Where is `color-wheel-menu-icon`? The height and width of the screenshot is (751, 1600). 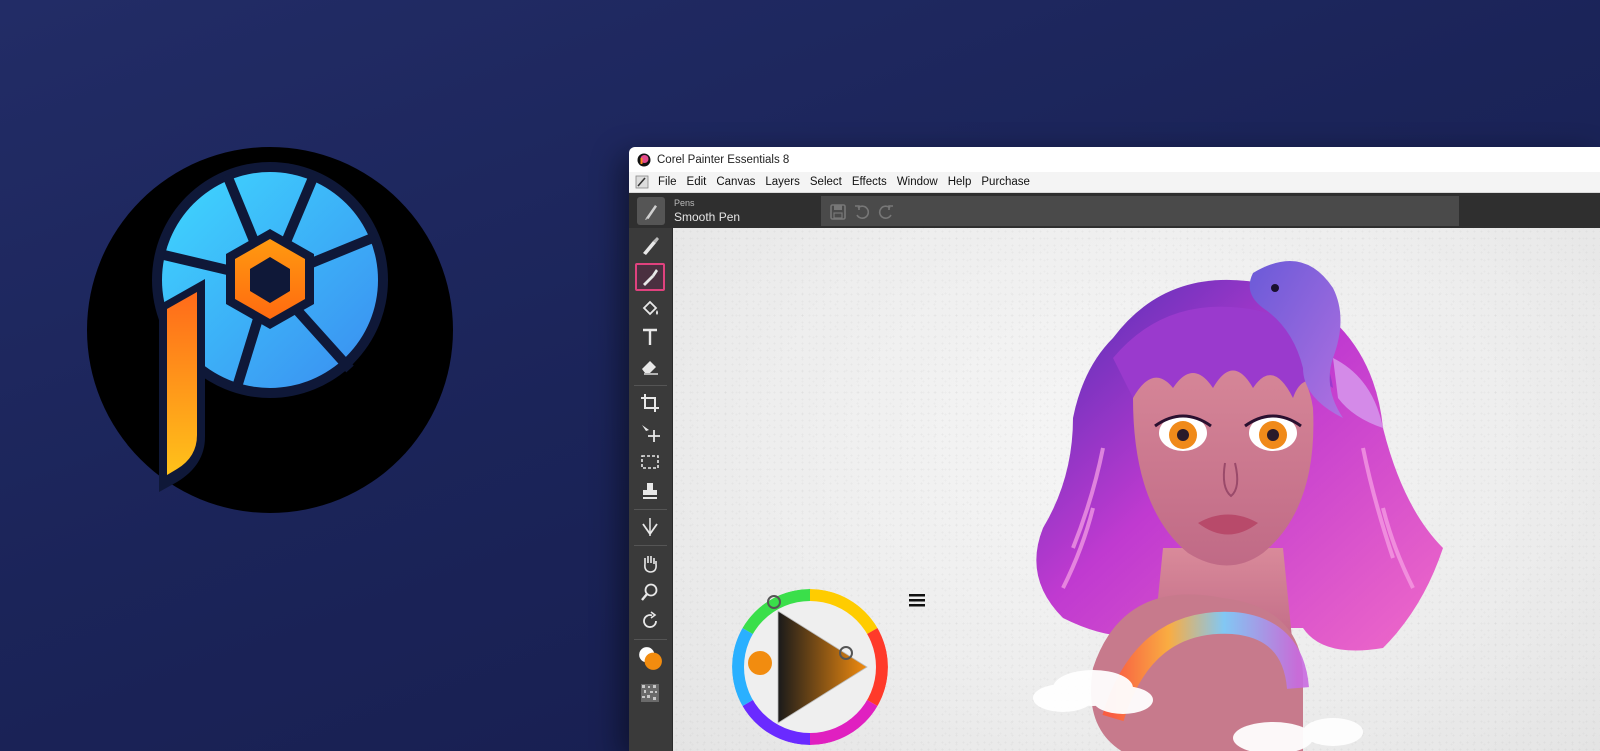
color-wheel-menu-icon is located at coordinates (917, 600).